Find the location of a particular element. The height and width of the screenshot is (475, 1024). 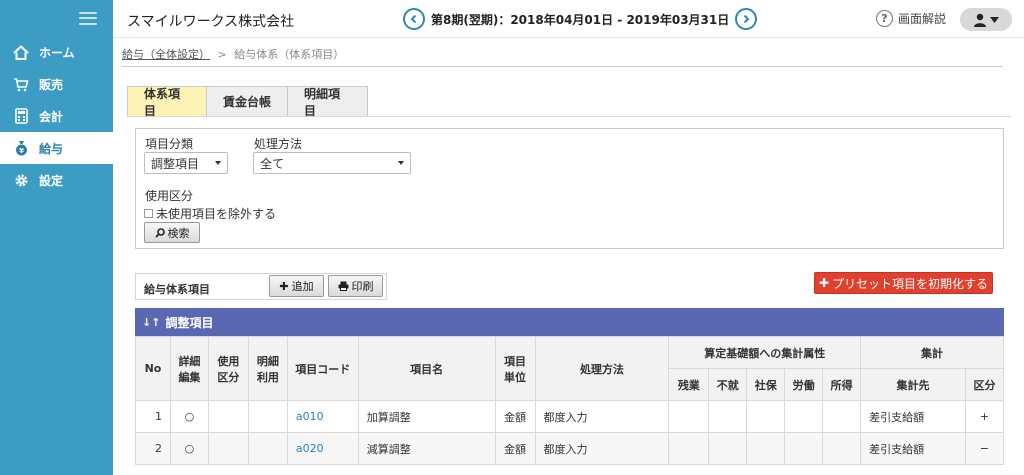

list-toolbar: 給与体系項目 ✚ 追加 印刷 is located at coordinates (261, 286).